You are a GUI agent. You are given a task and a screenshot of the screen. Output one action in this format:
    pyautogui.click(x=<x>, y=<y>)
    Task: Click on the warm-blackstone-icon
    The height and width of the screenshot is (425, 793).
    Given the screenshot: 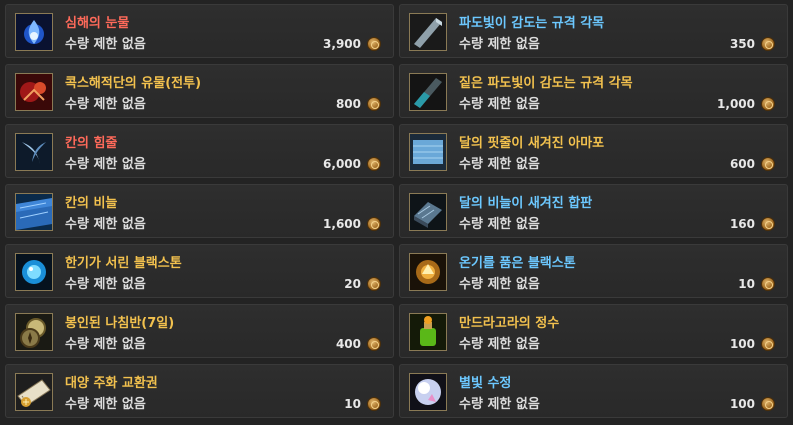 What is the action you would take?
    pyautogui.click(x=428, y=272)
    